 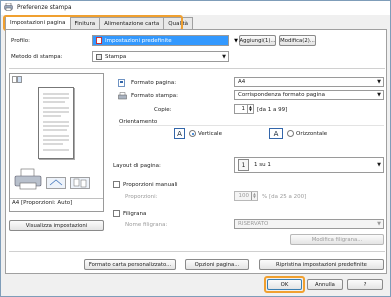 What do you see at coordinates (195, 8) in the screenshot?
I see `title-bar: Preferenze stampa` at bounding box center [195, 8].